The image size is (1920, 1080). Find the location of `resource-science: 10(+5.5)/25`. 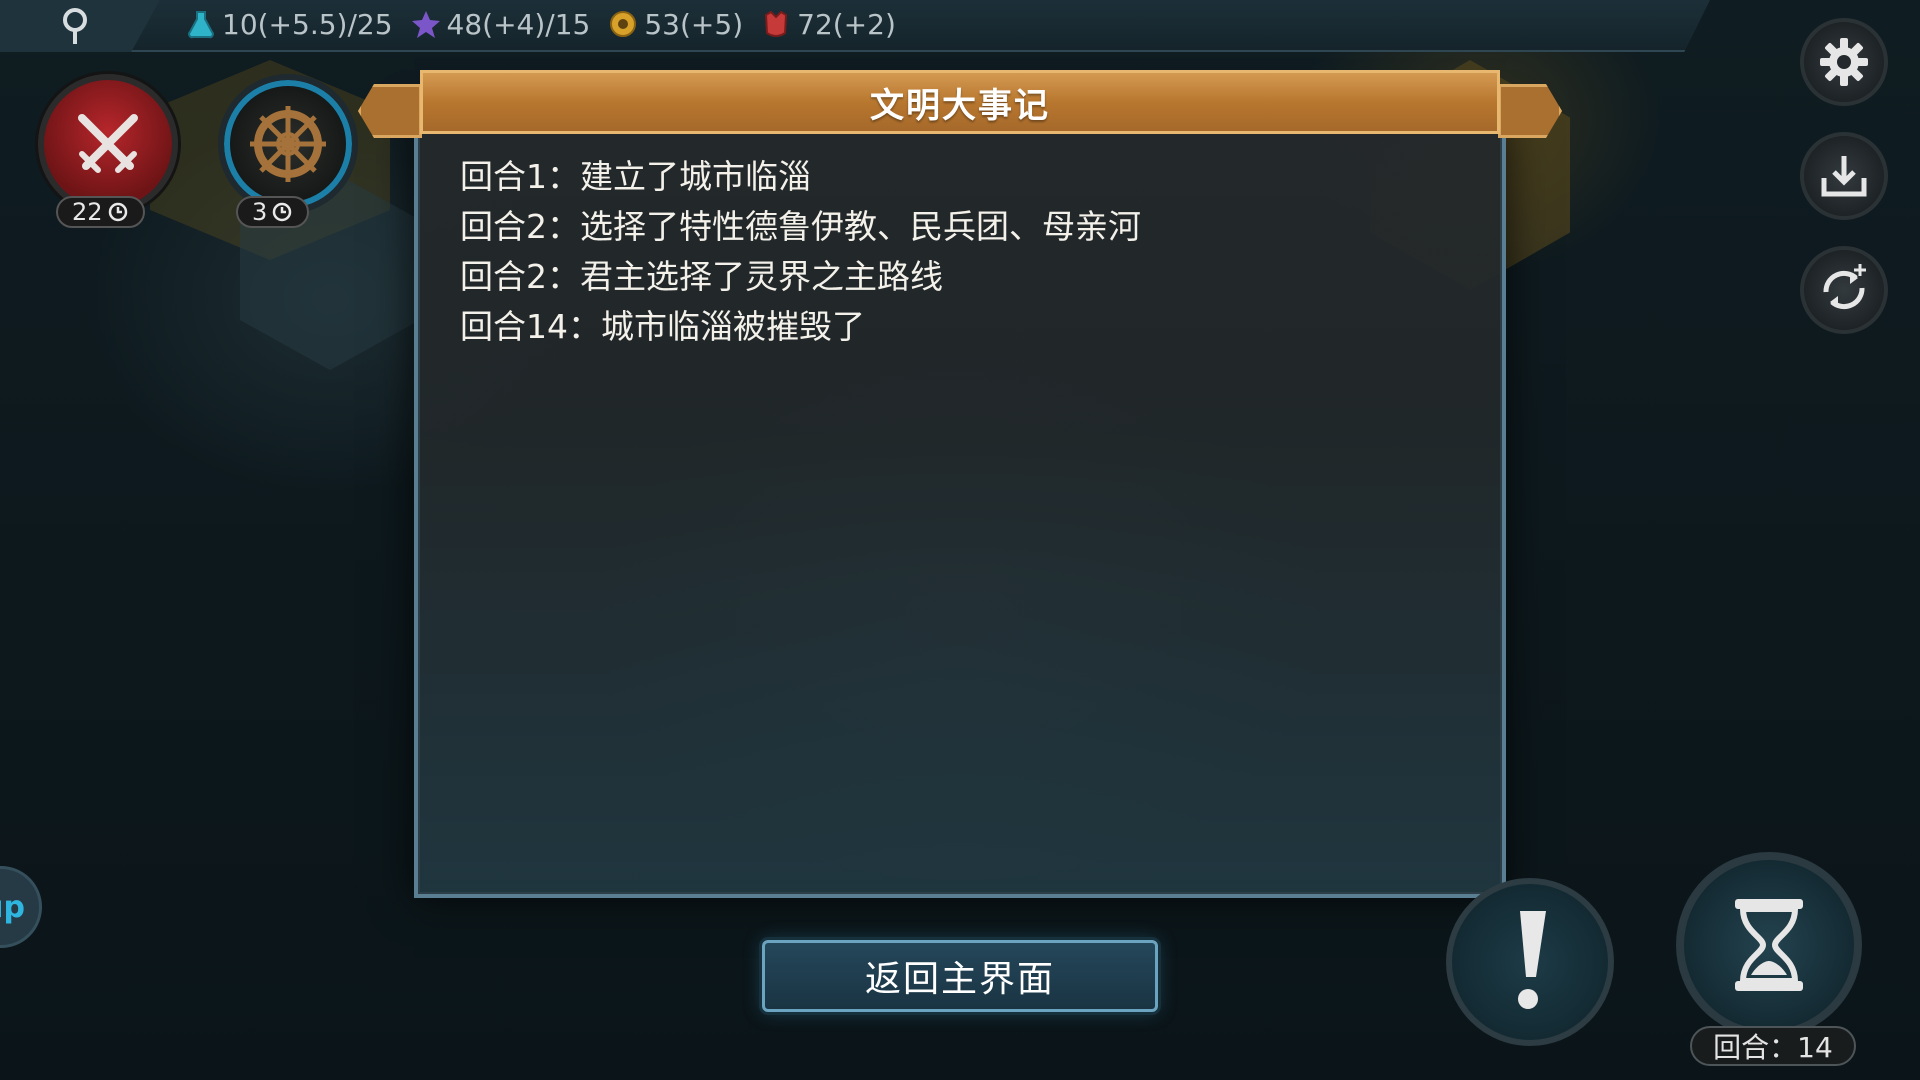

resource-science: 10(+5.5)/25 is located at coordinates (289, 24).